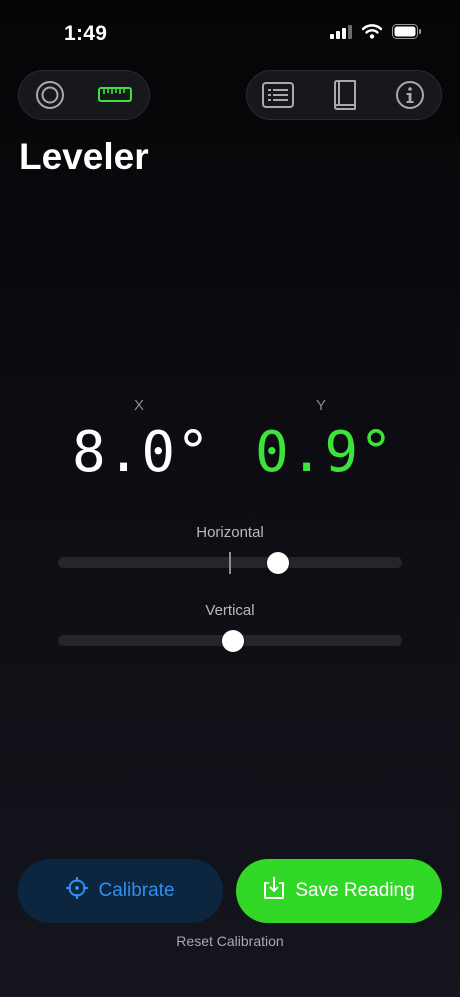  I want to click on crosshair-icon, so click(77, 891).